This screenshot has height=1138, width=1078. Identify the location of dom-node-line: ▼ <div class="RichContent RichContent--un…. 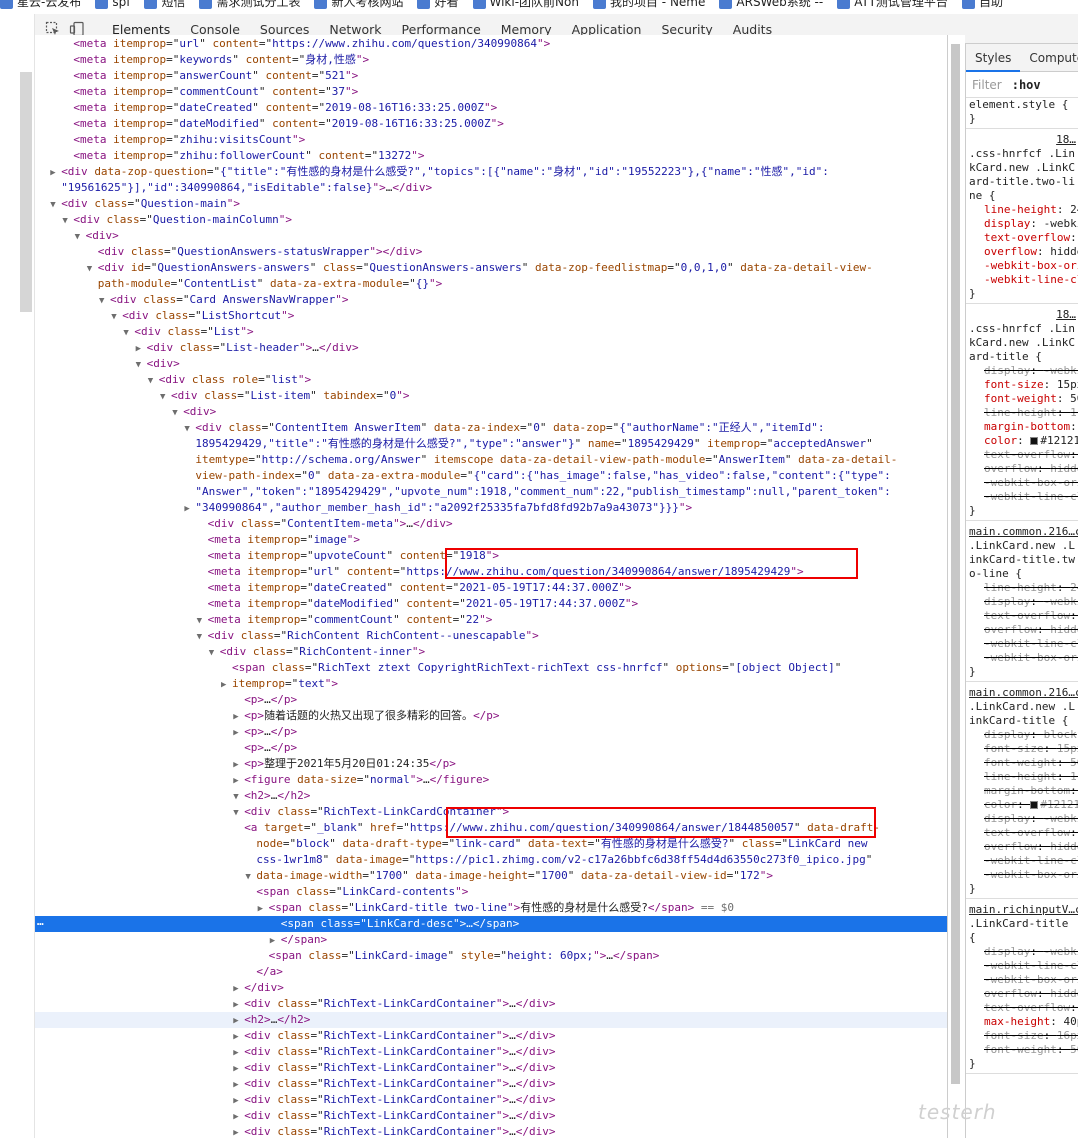
(368, 636).